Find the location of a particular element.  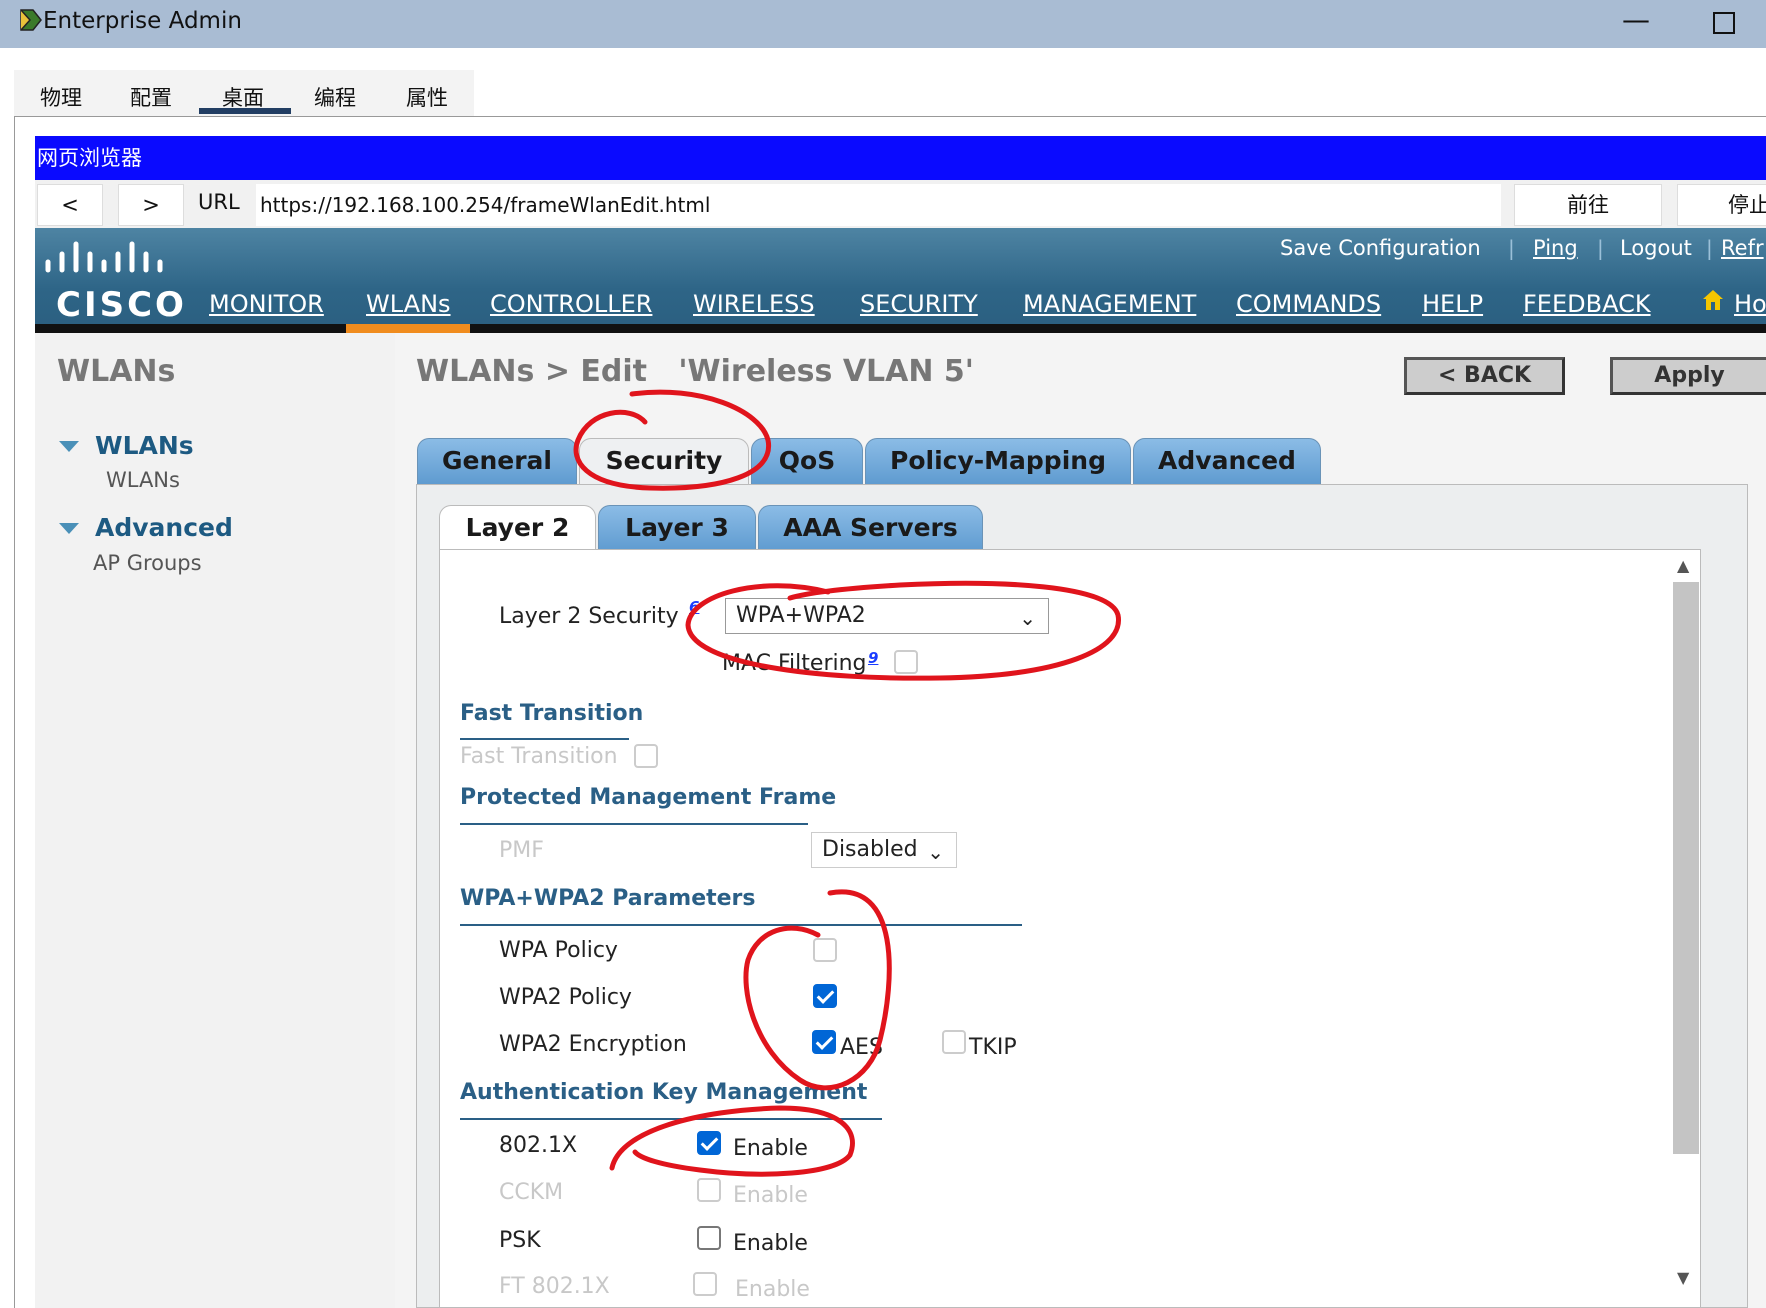

tab-programming: 编程 is located at coordinates (335, 97).